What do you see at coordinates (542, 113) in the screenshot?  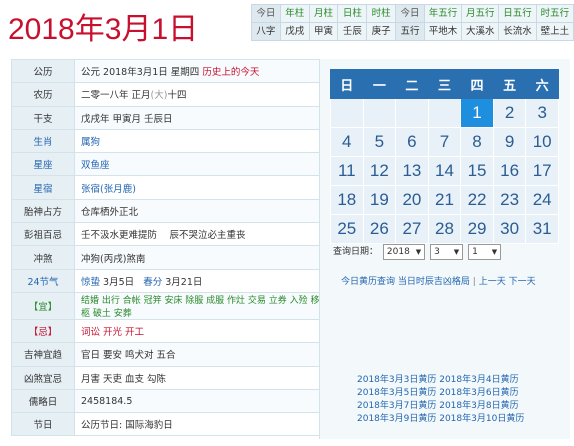 I see `calendar-day: 3` at bounding box center [542, 113].